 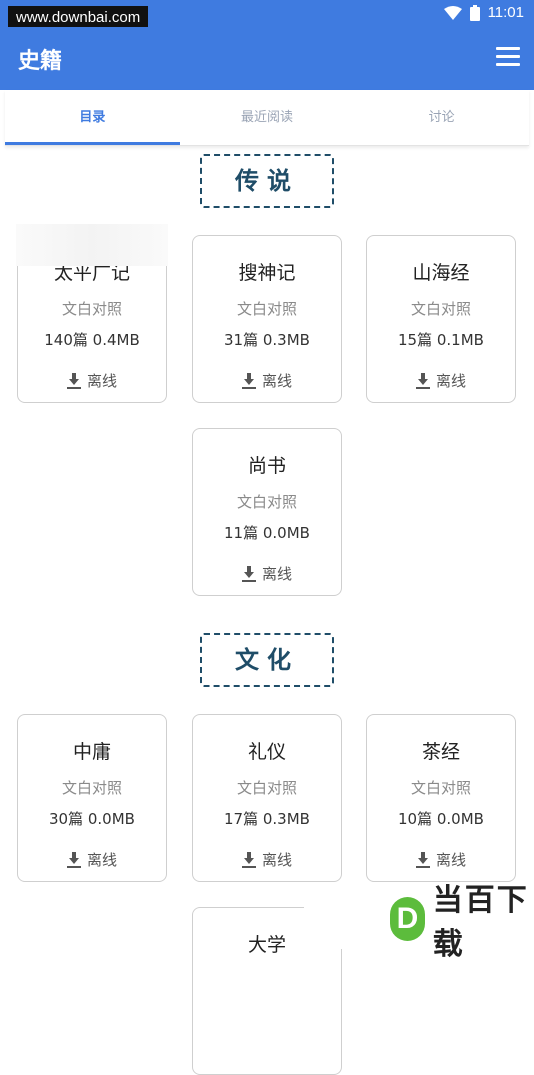 What do you see at coordinates (441, 273) in the screenshot?
I see `book-title: 山海经` at bounding box center [441, 273].